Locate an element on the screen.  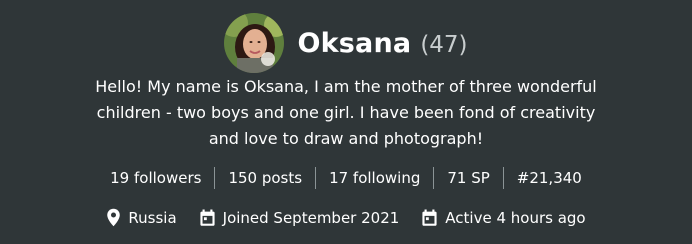
joined-item: Joined September 2021 is located at coordinates (299, 217).